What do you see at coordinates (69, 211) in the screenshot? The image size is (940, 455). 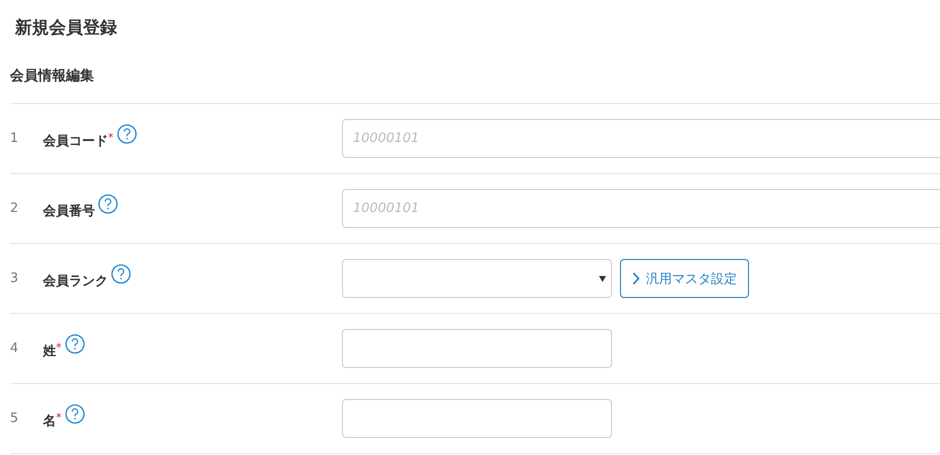 I see `field-label: 会員番号` at bounding box center [69, 211].